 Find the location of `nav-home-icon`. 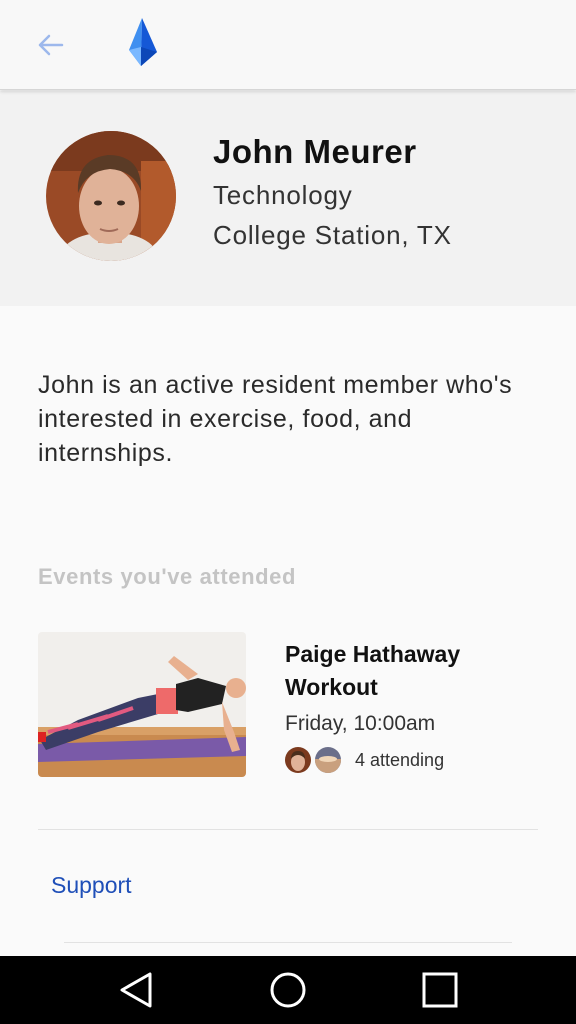

nav-home-icon is located at coordinates (288, 990).